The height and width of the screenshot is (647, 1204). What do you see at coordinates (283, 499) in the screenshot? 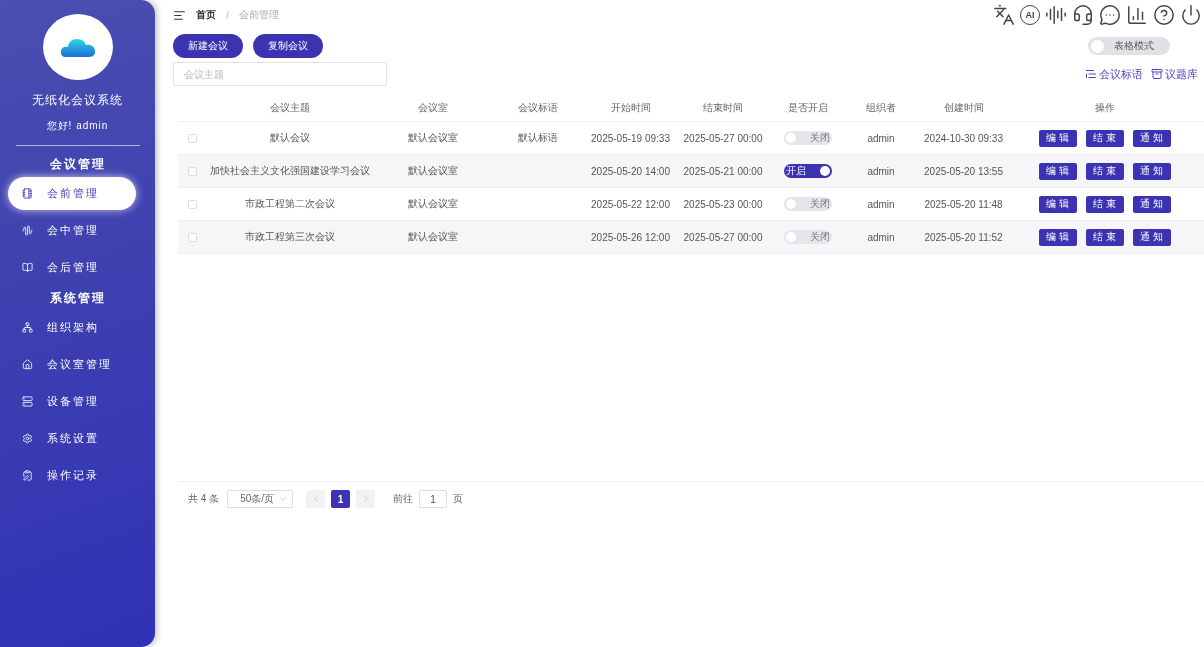
I see `chevron-down-icon` at bounding box center [283, 499].